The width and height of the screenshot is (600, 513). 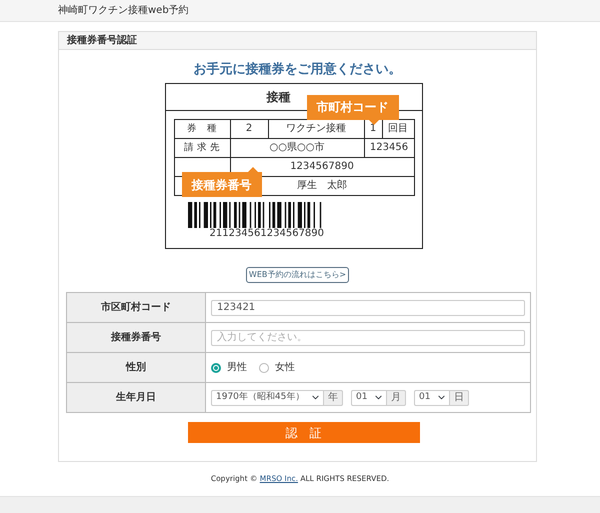 I want to click on text-input: 123421, so click(x=368, y=308).